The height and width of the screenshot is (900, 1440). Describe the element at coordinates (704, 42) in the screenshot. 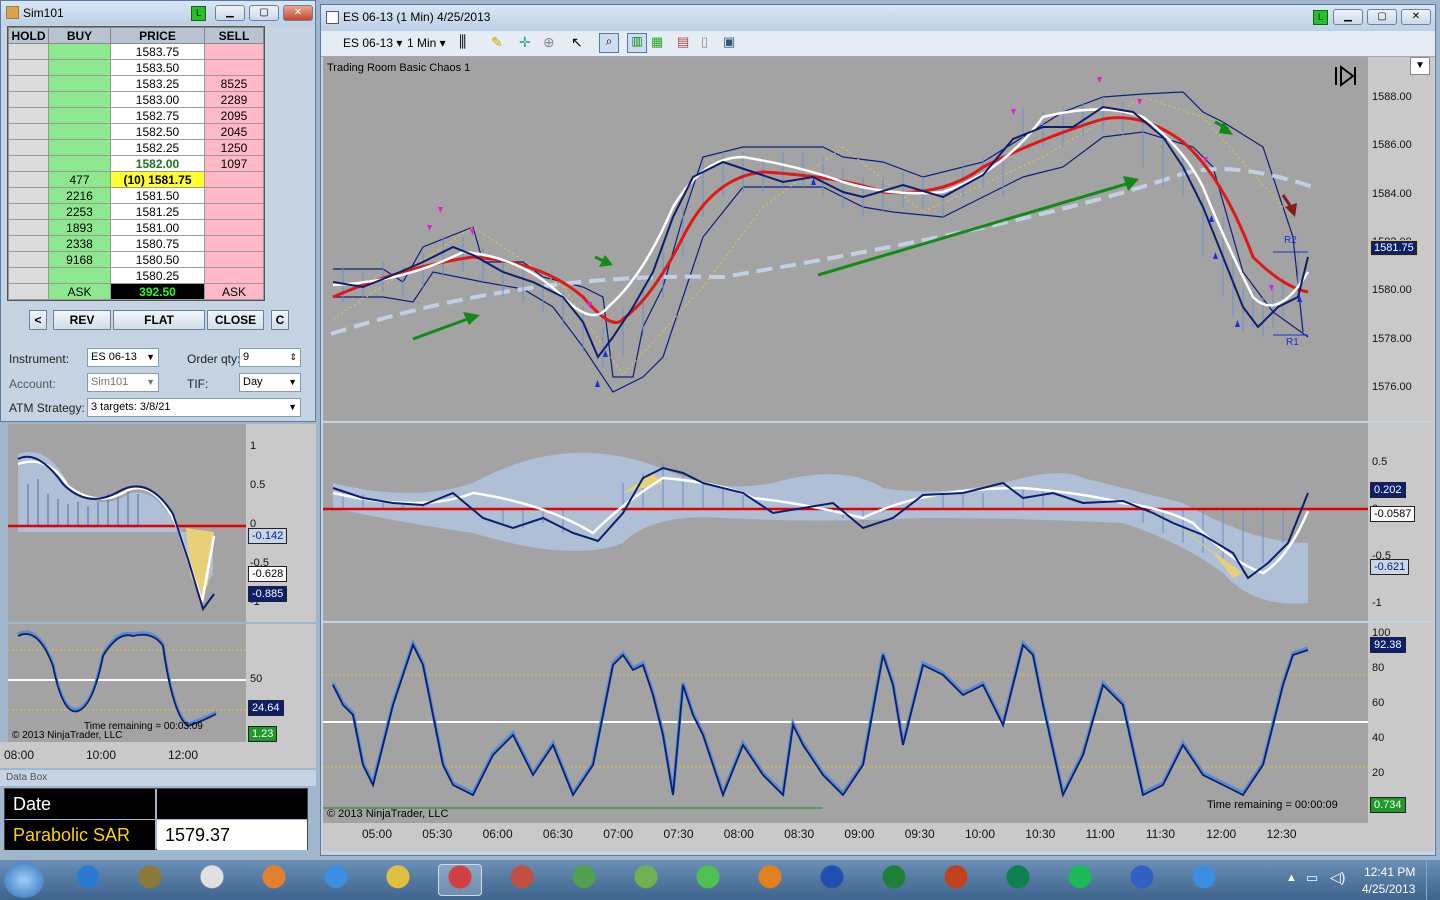

I see `data-box-icon: ▯` at that location.